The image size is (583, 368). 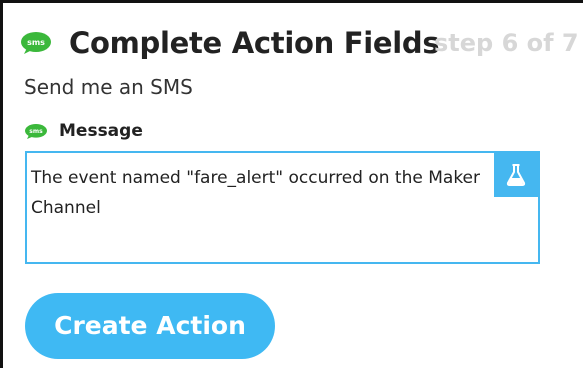 What do you see at coordinates (101, 131) in the screenshot?
I see `message-field-label: Message` at bounding box center [101, 131].